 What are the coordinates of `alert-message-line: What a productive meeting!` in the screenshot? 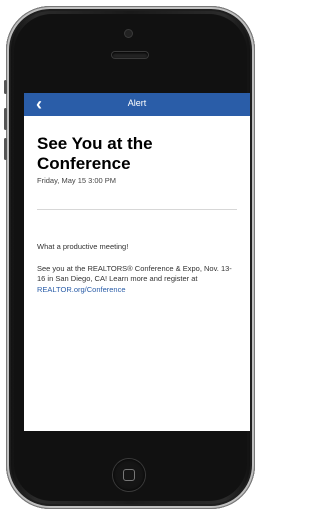 It's located at (83, 246).